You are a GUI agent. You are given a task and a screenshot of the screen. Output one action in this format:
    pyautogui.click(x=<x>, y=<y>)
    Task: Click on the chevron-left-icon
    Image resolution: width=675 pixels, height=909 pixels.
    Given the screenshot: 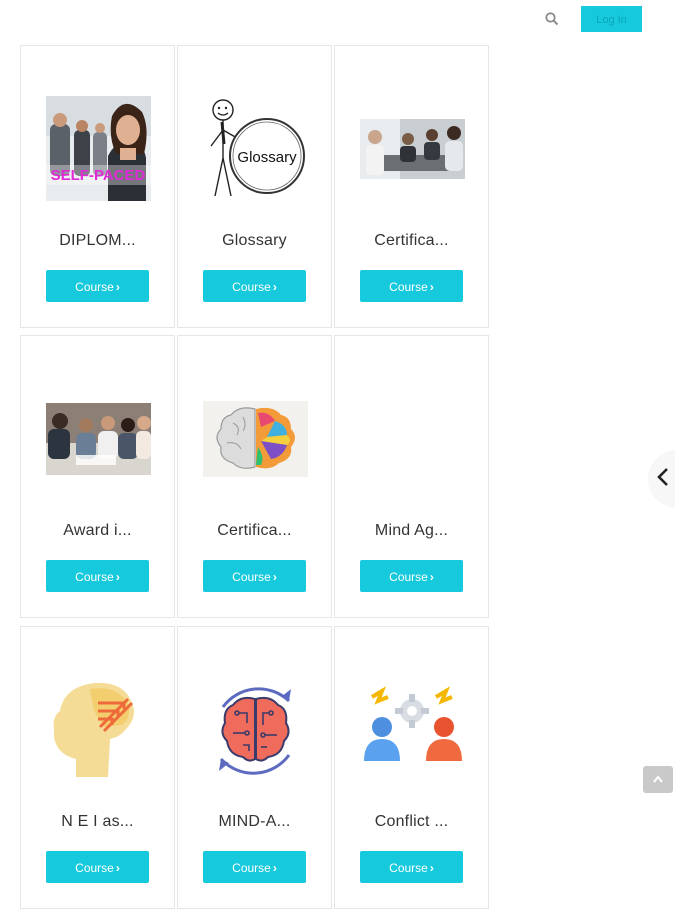 What is the action you would take?
    pyautogui.click(x=663, y=479)
    